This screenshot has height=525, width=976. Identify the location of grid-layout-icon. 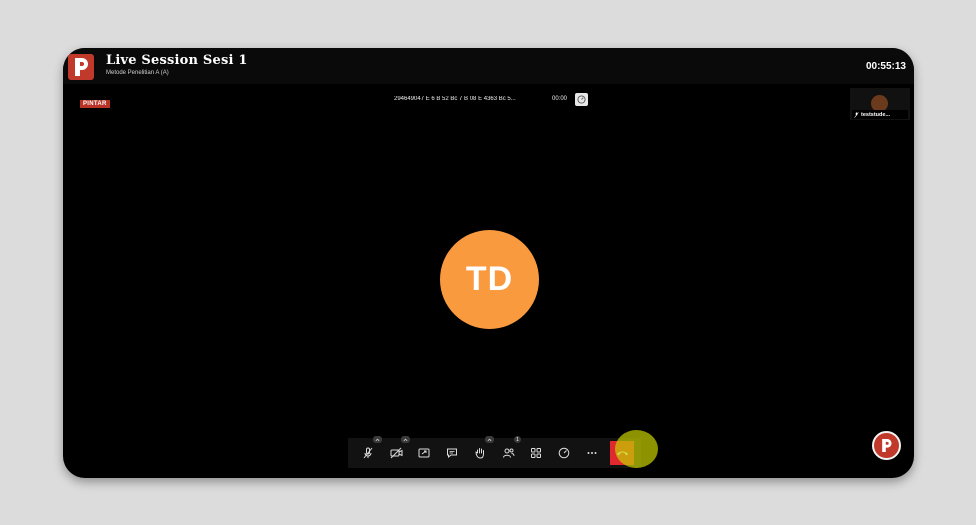
(536, 453).